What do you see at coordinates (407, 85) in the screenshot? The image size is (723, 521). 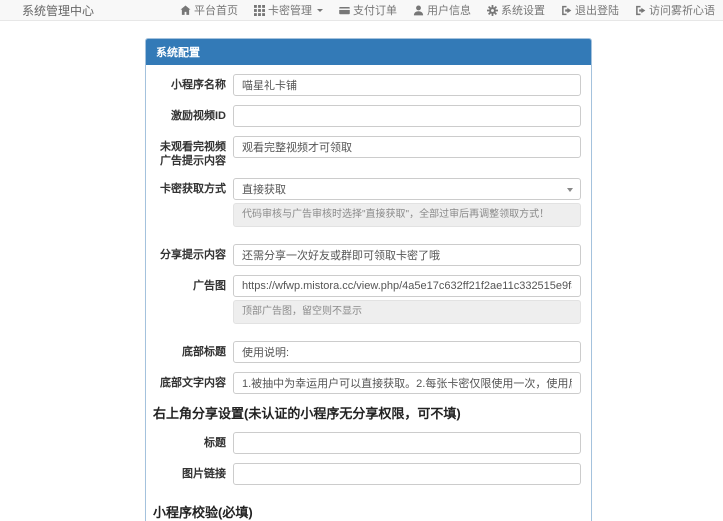 I see `mini-program-name-input` at bounding box center [407, 85].